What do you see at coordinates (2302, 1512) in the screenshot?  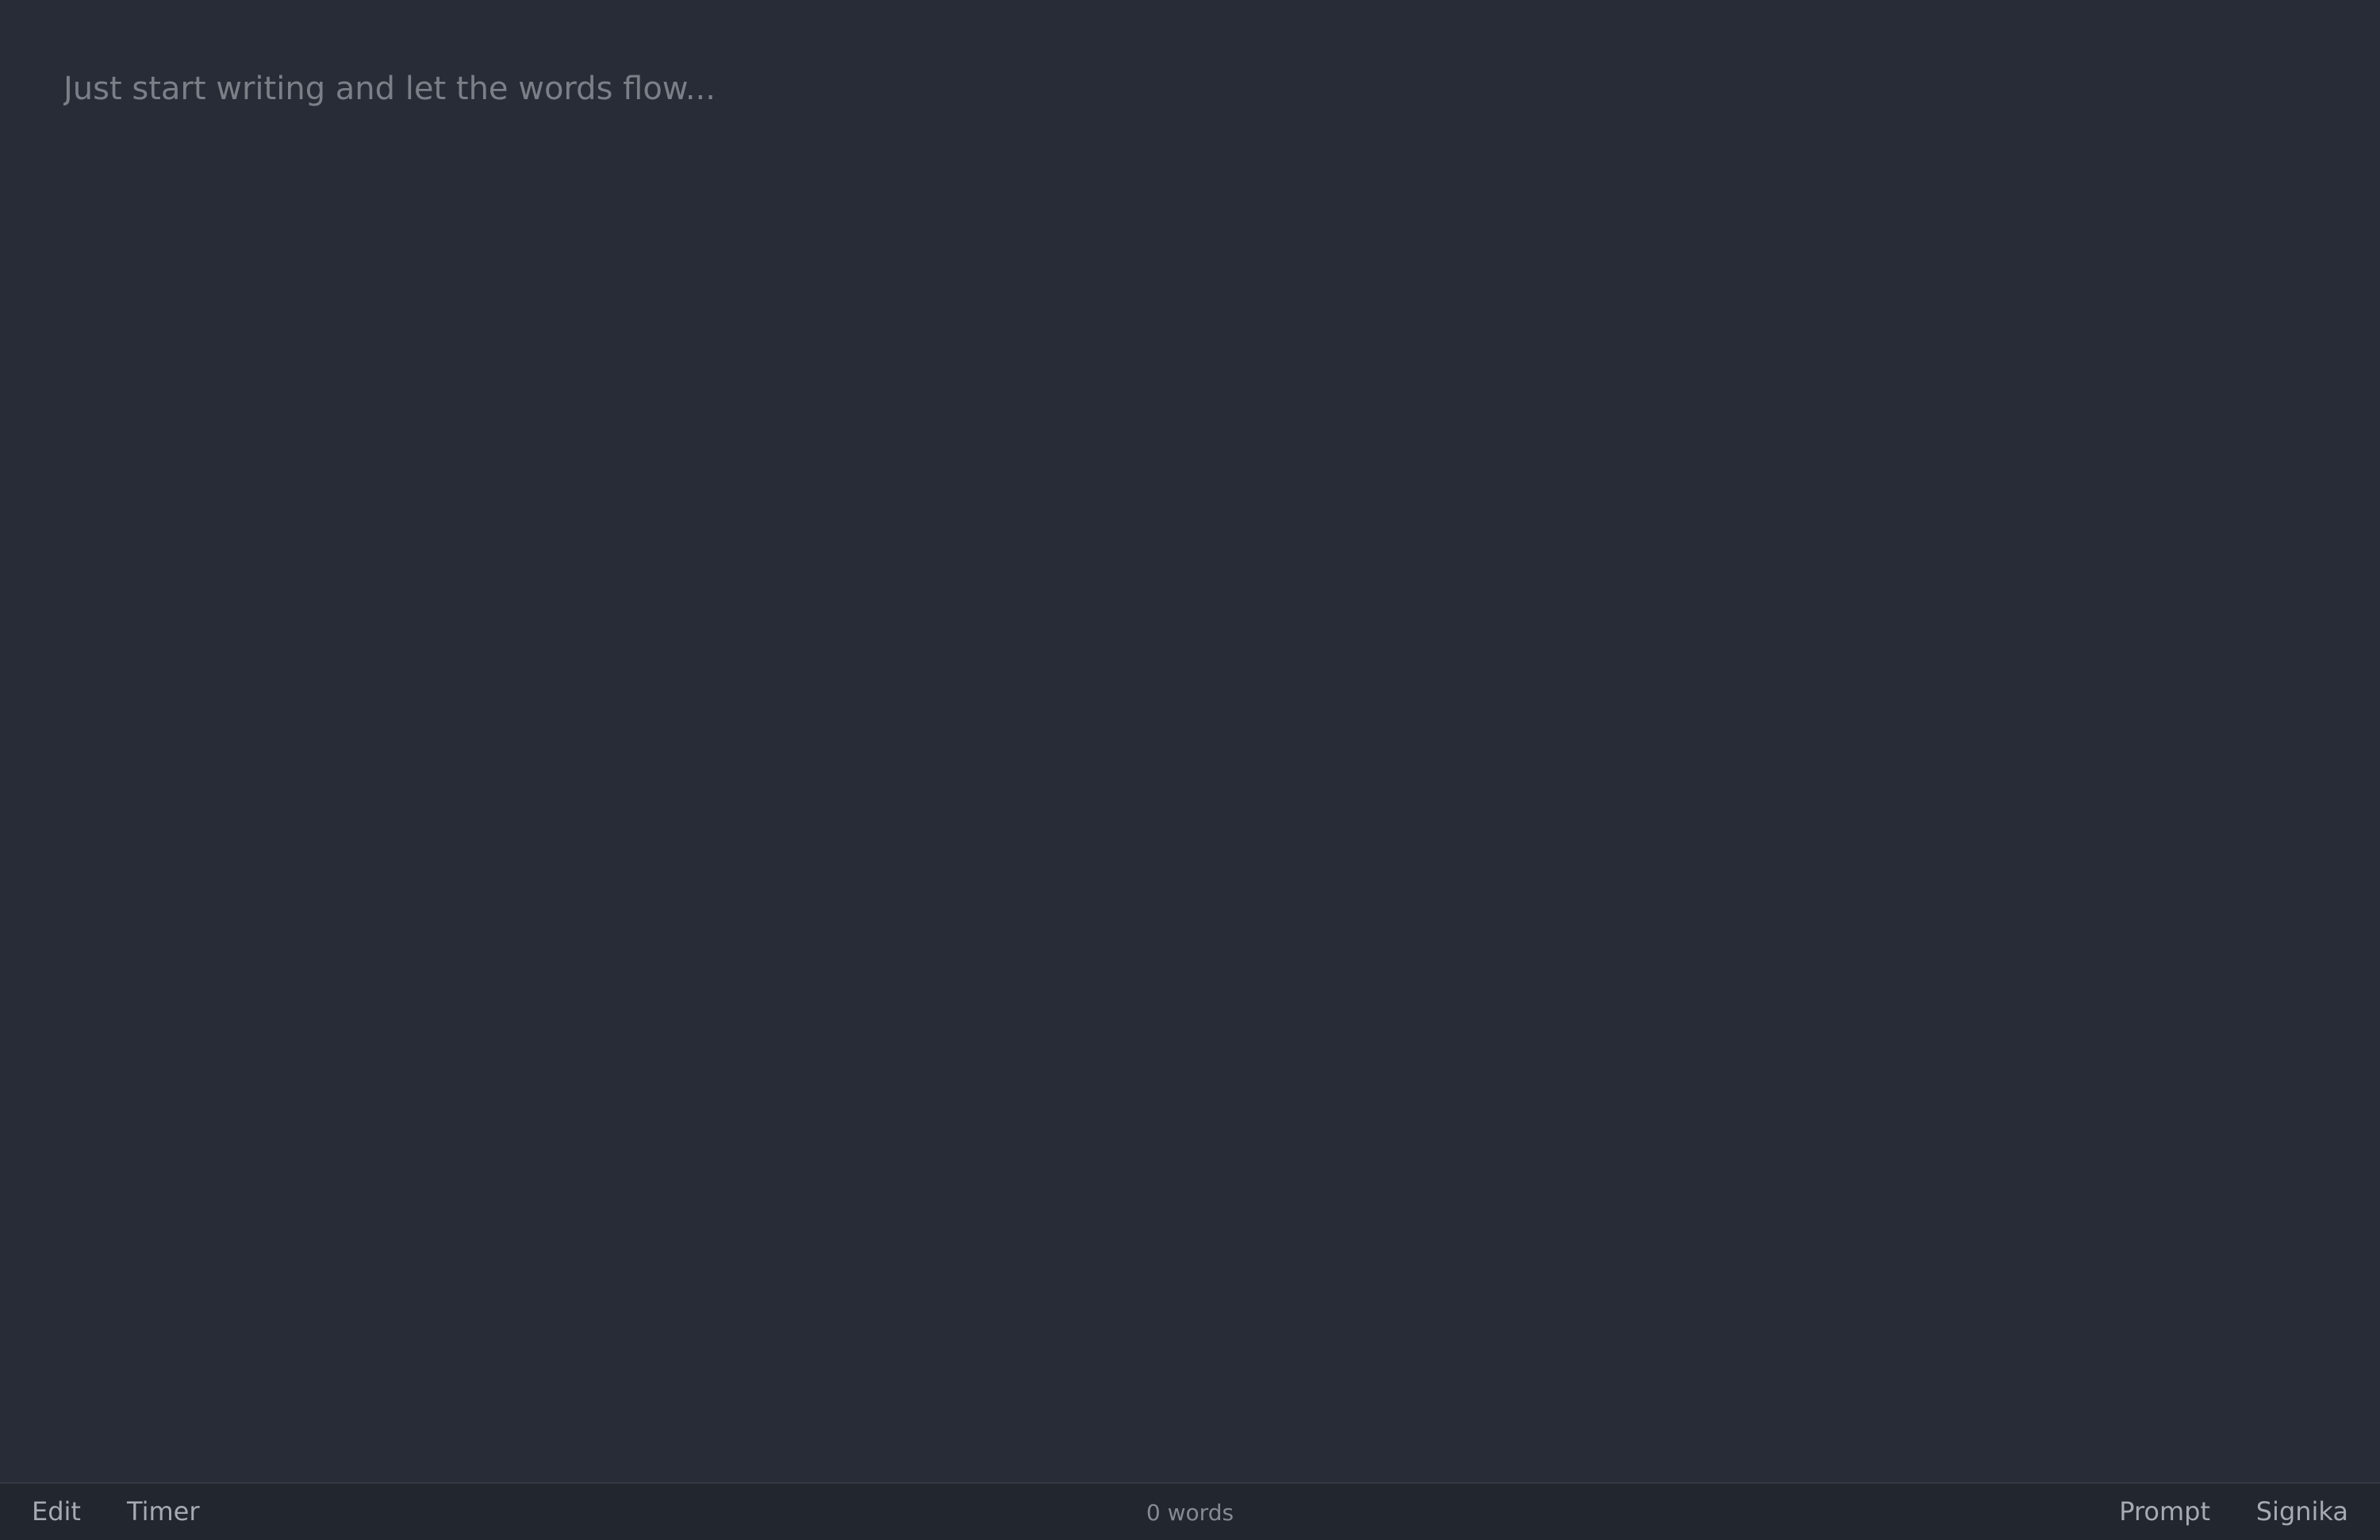 I see `font-selector-button: Signika` at bounding box center [2302, 1512].